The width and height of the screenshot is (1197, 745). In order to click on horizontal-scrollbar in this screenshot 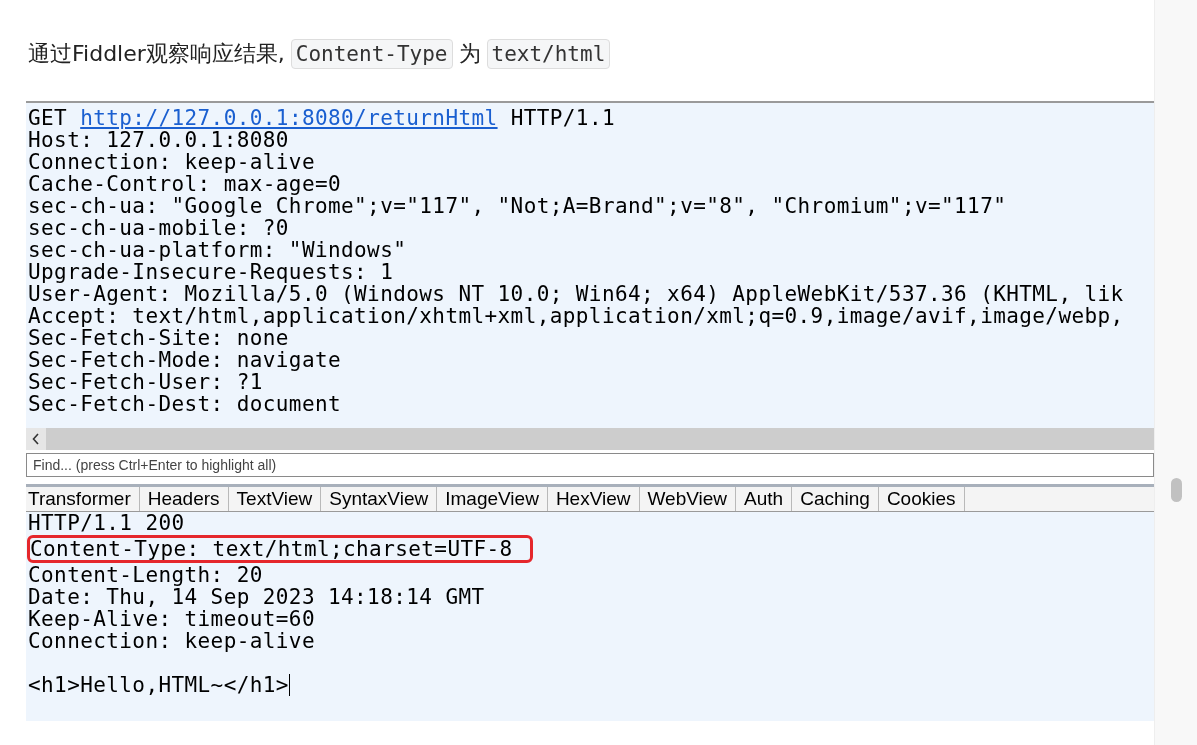, I will do `click(590, 439)`.